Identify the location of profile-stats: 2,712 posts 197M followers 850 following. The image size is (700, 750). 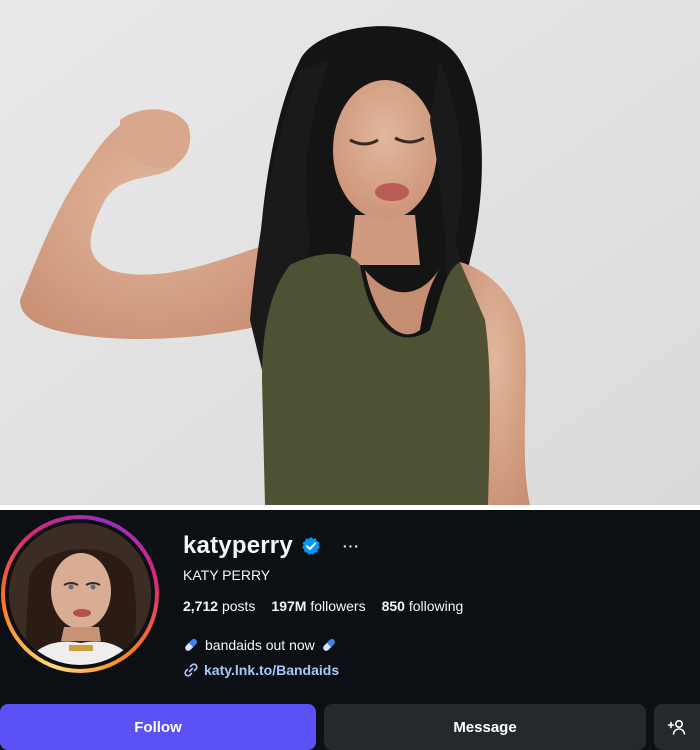
(323, 606).